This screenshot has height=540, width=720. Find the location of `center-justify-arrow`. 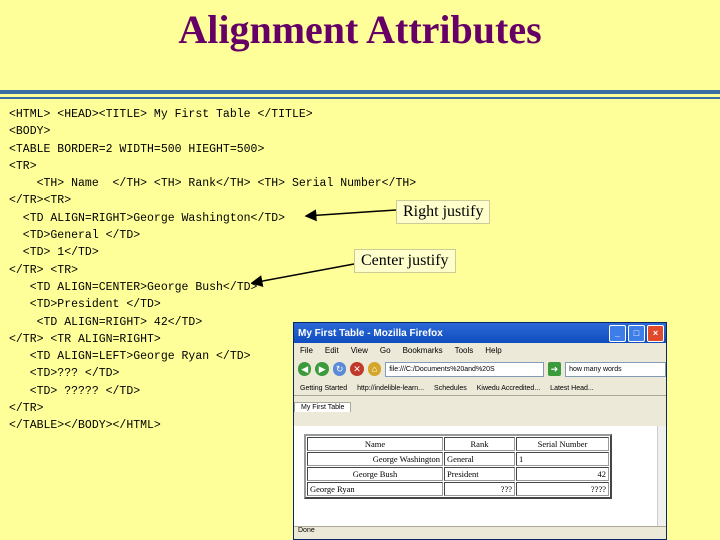

center-justify-arrow is located at coordinates (302, 275).